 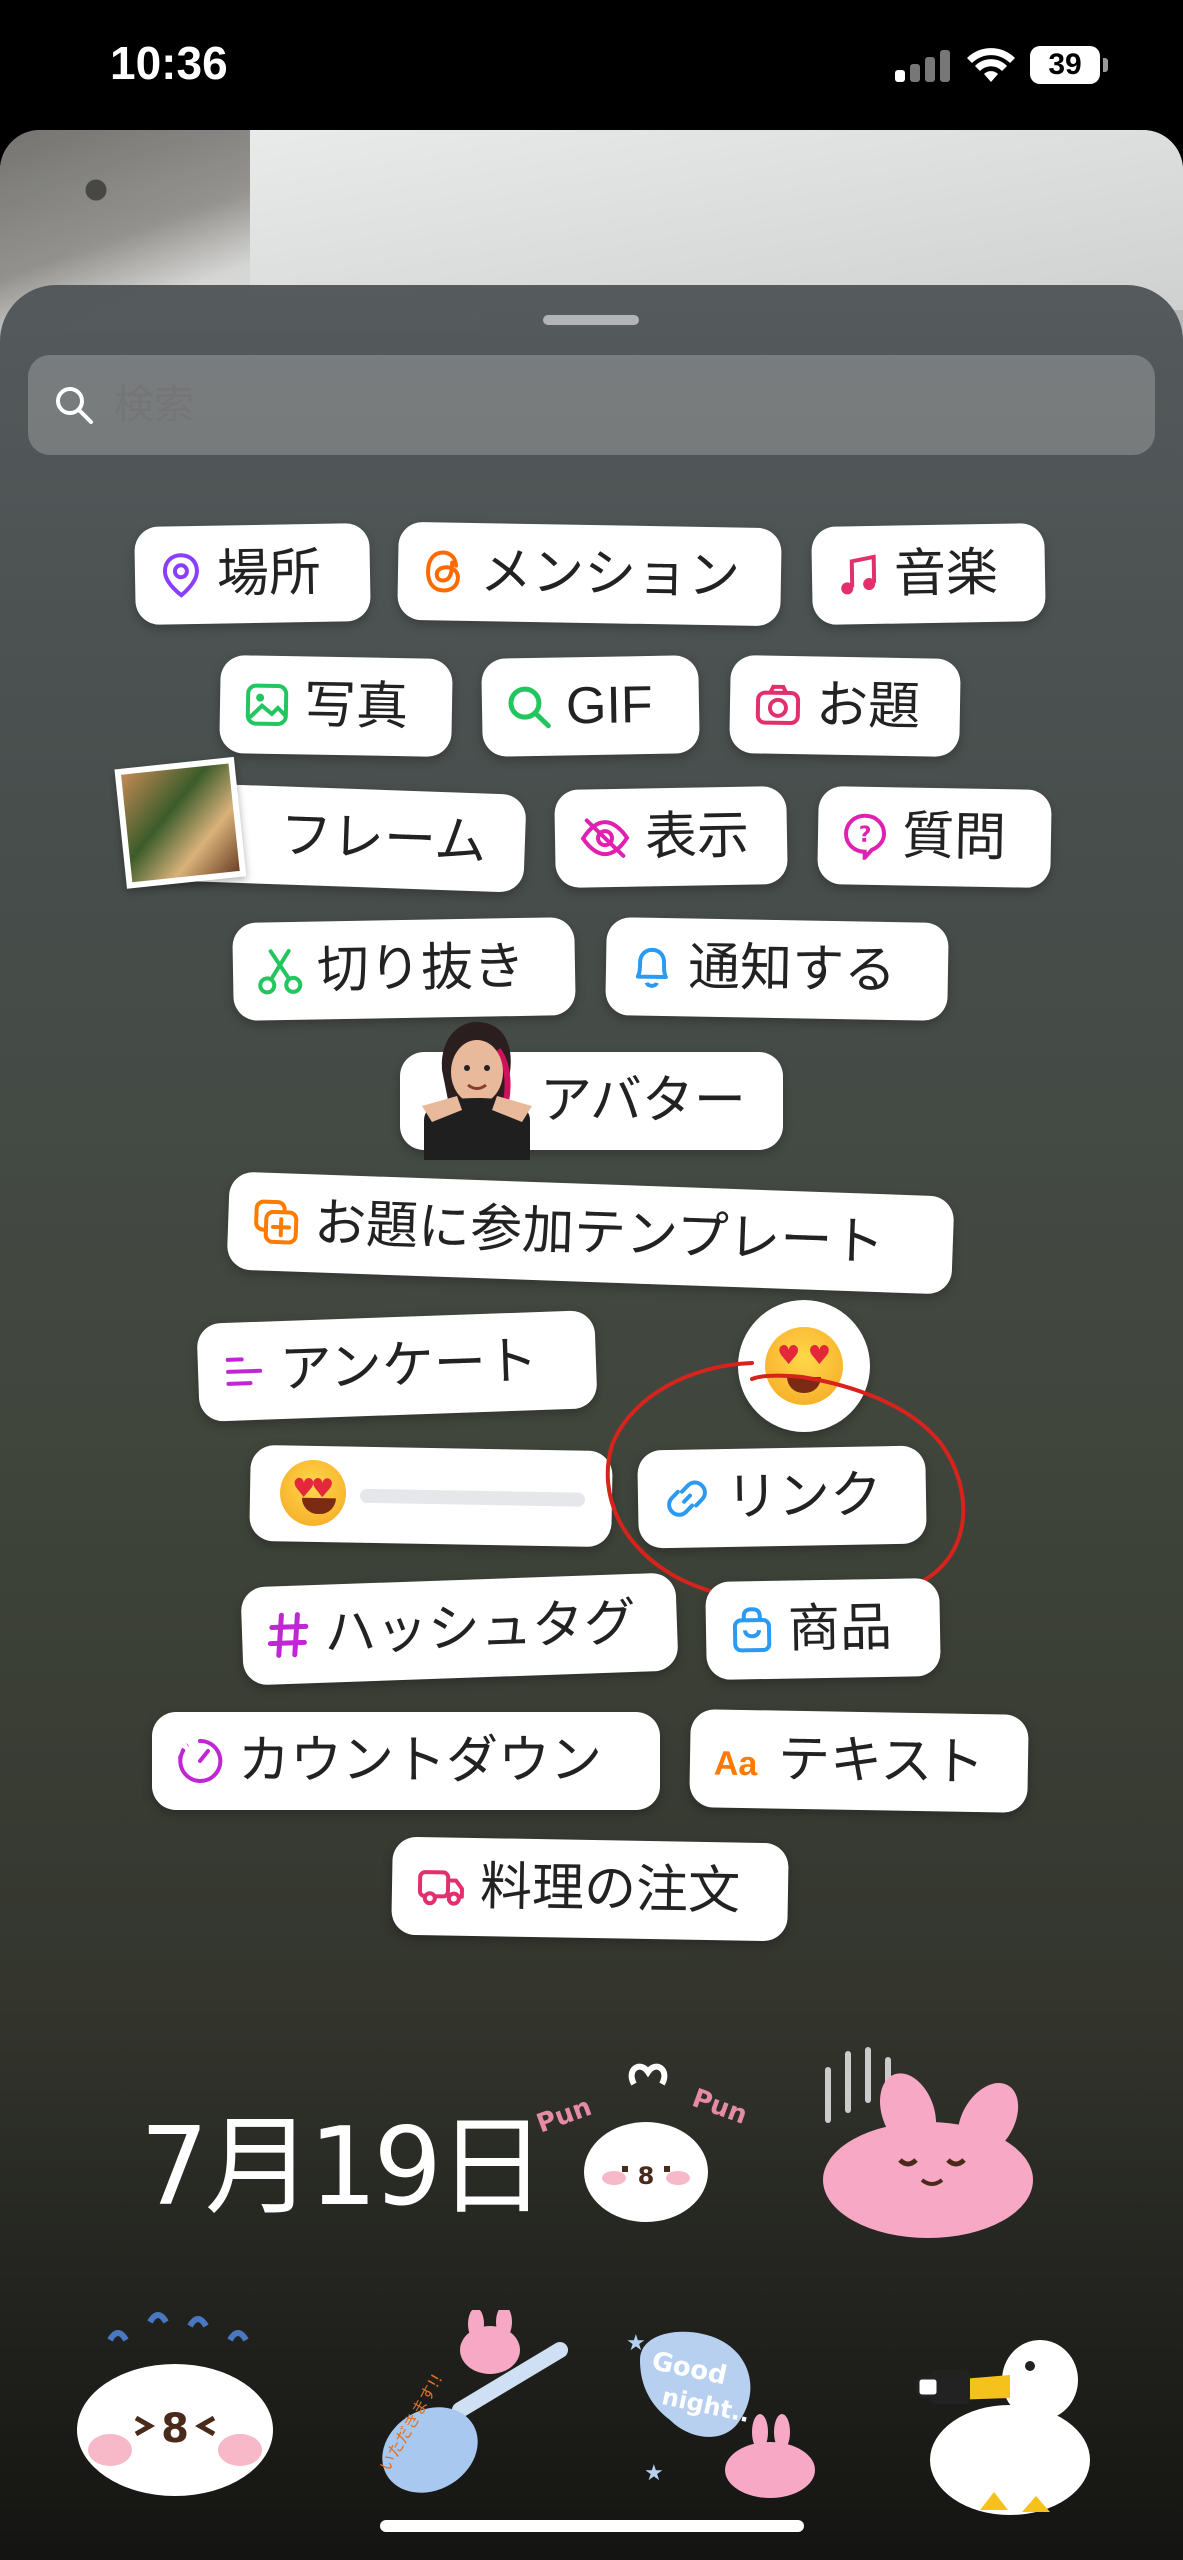 I want to click on sticker-mention-label: メンション, so click(x=610, y=574).